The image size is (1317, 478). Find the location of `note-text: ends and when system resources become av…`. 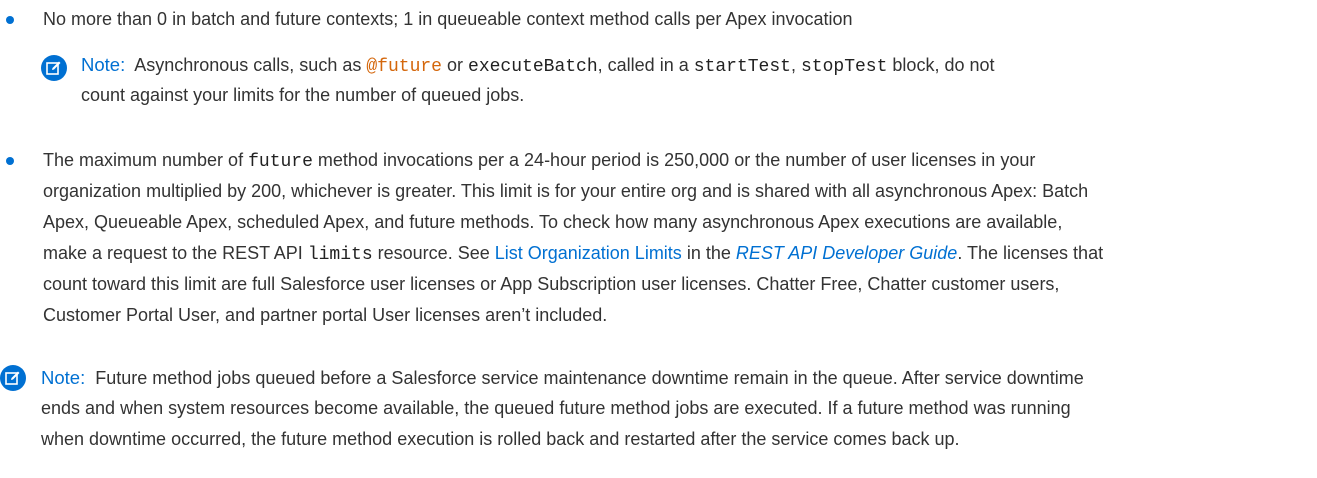

note-text: ends and when system resources become av… is located at coordinates (556, 408).